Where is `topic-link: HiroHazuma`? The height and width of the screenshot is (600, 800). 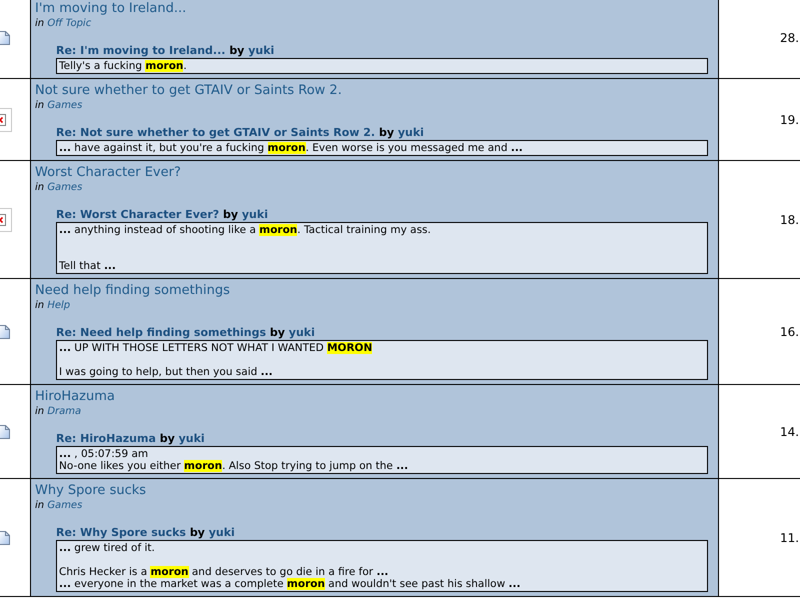
topic-link: HiroHazuma is located at coordinates (75, 396).